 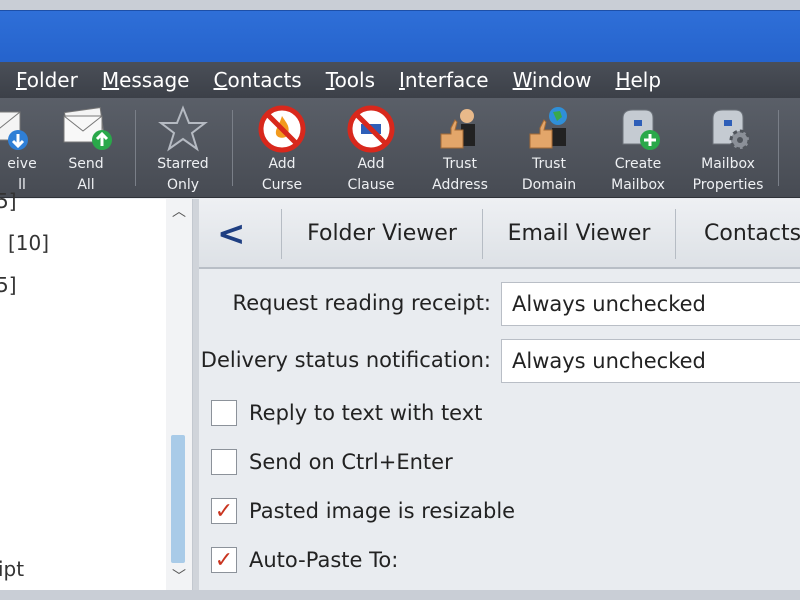 I want to click on menu-message-rest: essage, so click(x=154, y=80).